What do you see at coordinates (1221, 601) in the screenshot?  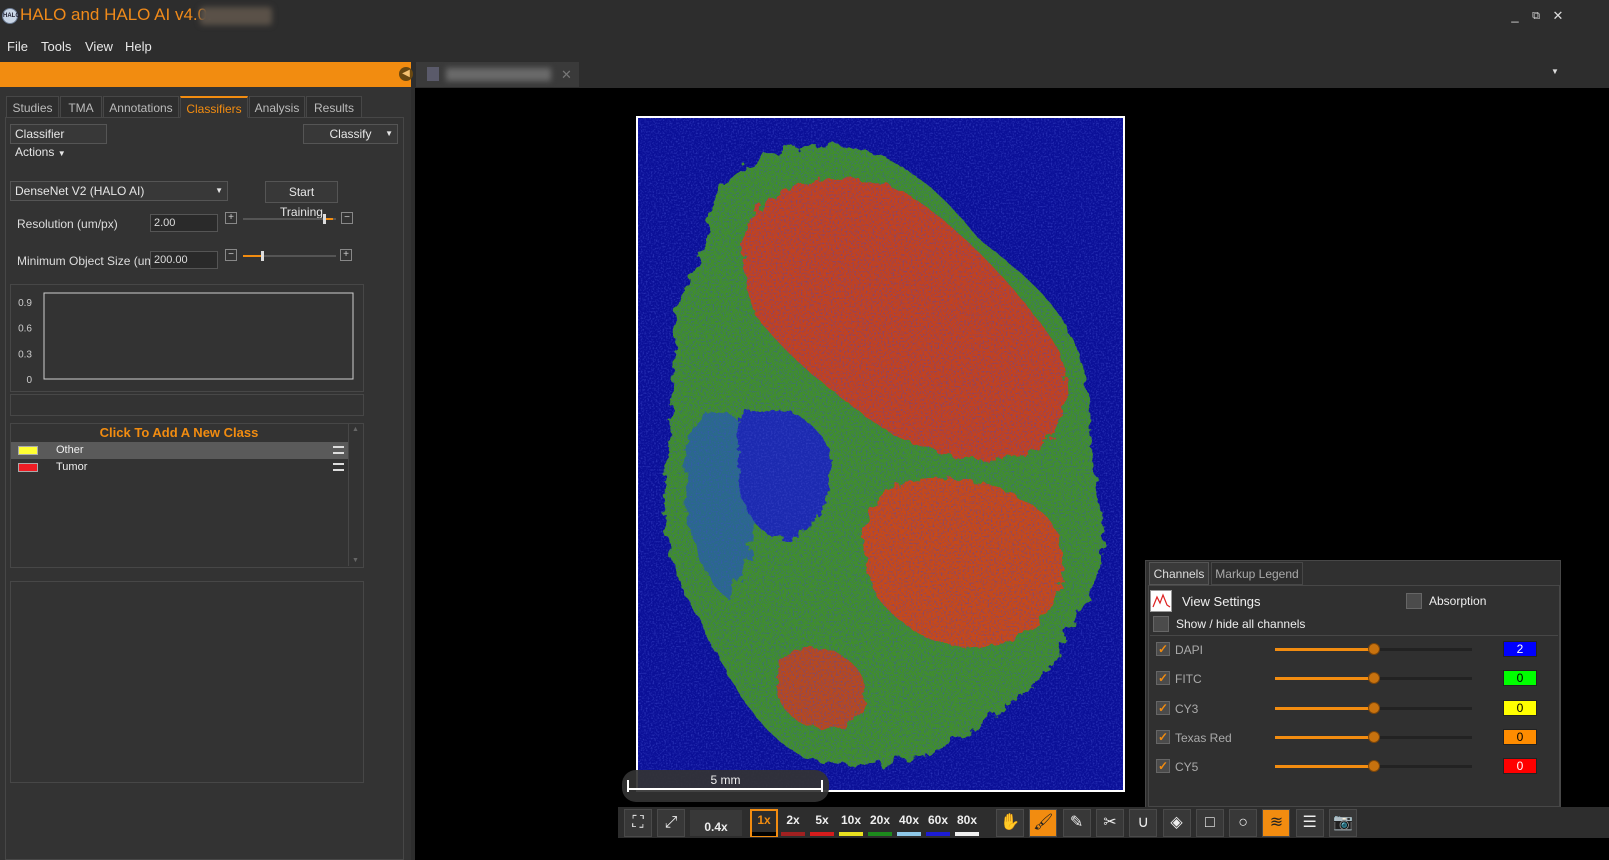 I see `view-settings-label: View Settings` at bounding box center [1221, 601].